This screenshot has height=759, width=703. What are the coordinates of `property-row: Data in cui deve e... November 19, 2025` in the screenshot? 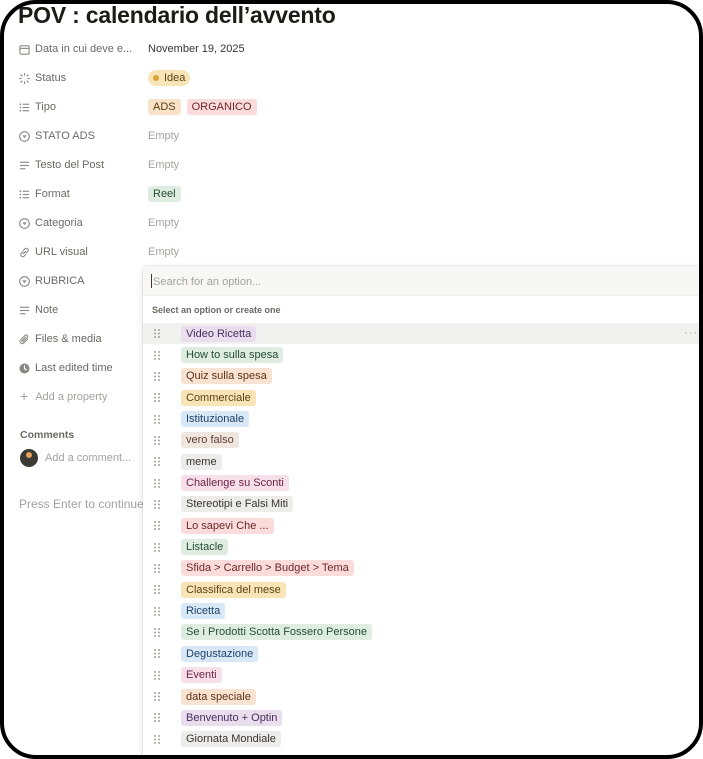 It's located at (228, 49).